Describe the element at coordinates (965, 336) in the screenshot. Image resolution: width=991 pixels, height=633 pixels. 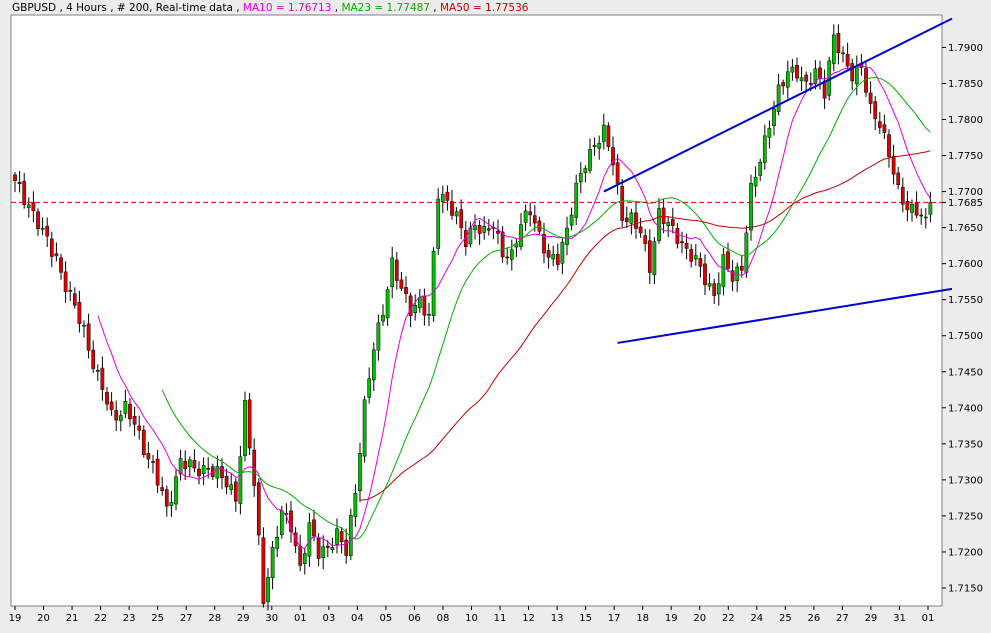
I see `y-tick-label: 1.7500` at that location.